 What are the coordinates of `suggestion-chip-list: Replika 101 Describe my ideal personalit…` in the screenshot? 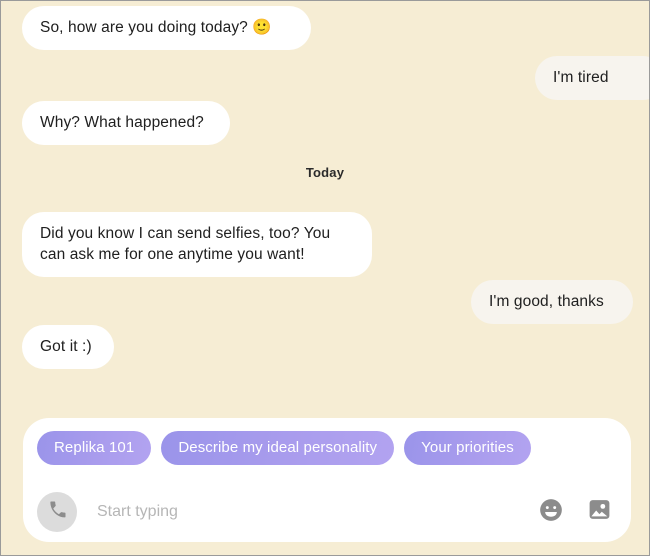 It's located at (284, 448).